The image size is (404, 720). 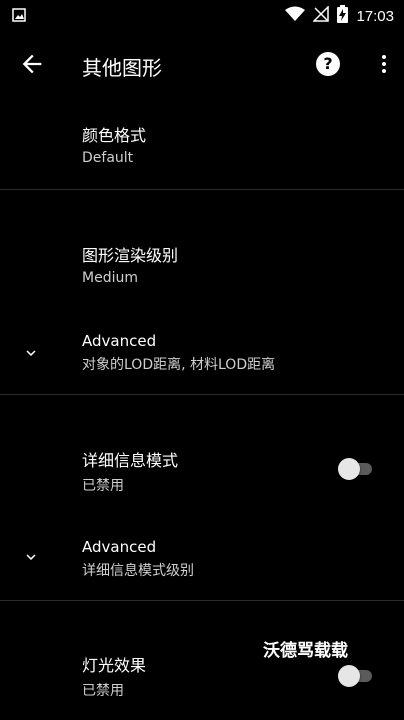 I want to click on wifi-icon, so click(x=295, y=16).